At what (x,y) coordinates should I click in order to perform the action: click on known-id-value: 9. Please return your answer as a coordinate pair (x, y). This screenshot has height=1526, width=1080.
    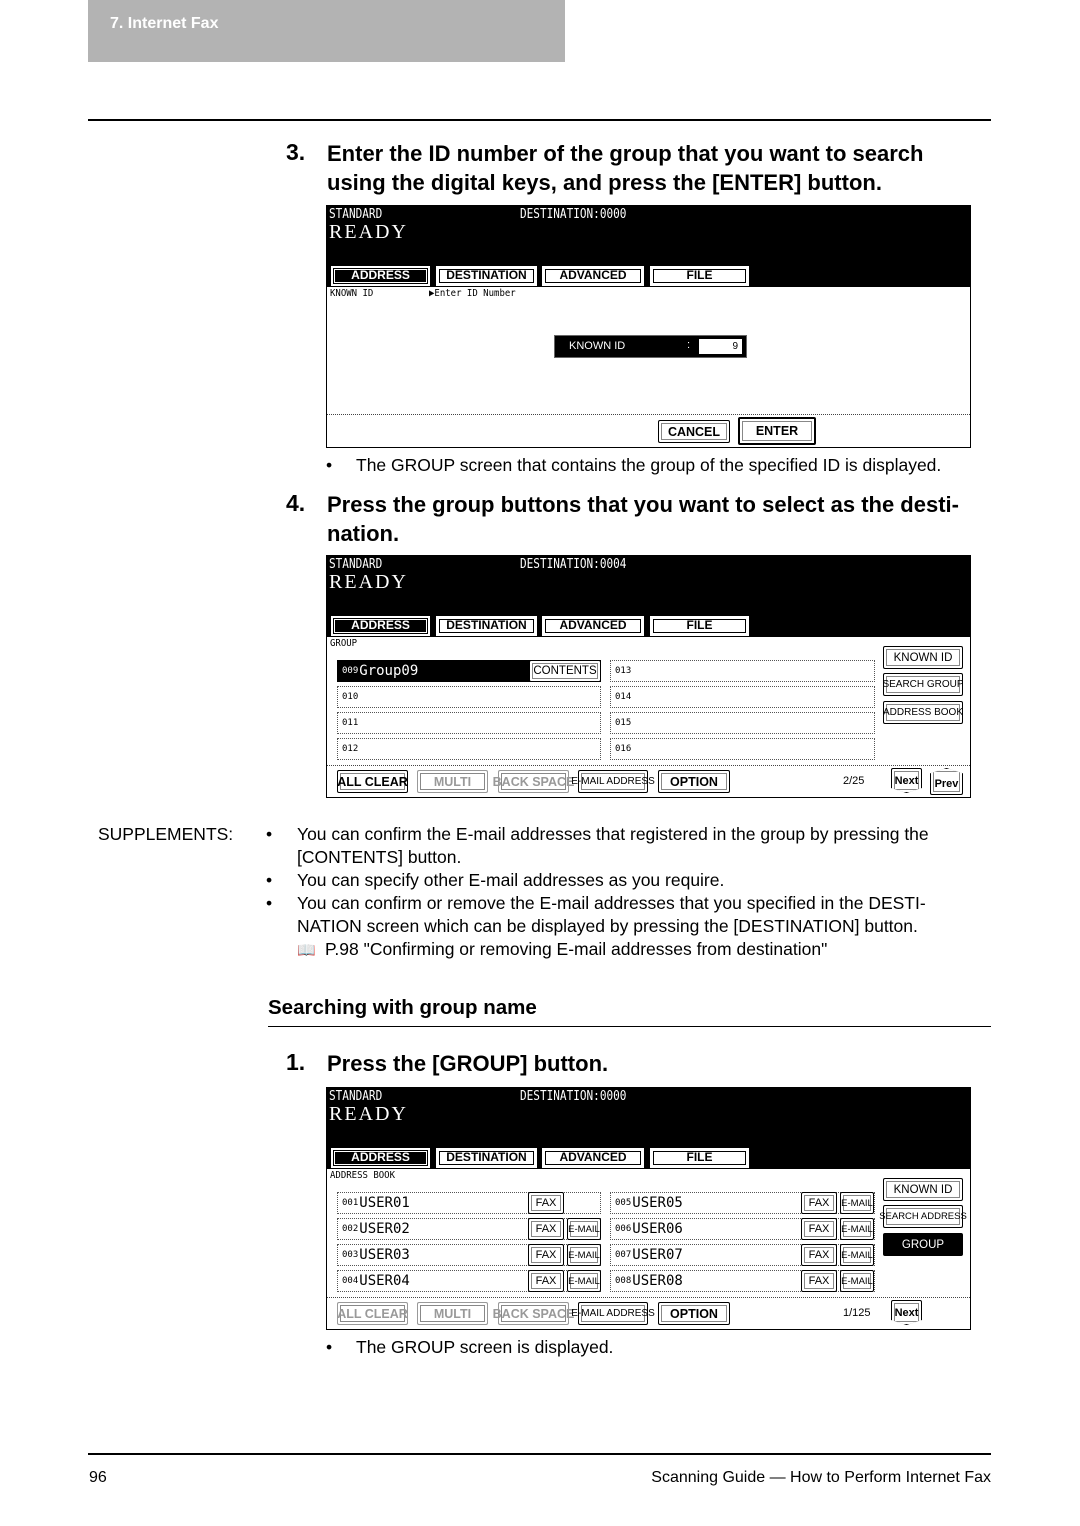
    Looking at the image, I should click on (720, 346).